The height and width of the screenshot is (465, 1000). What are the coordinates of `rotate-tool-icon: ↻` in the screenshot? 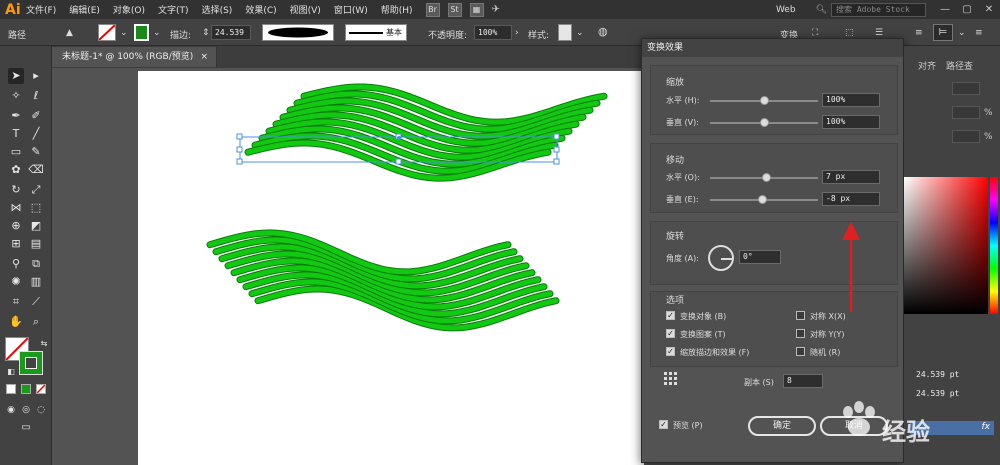 It's located at (16, 190).